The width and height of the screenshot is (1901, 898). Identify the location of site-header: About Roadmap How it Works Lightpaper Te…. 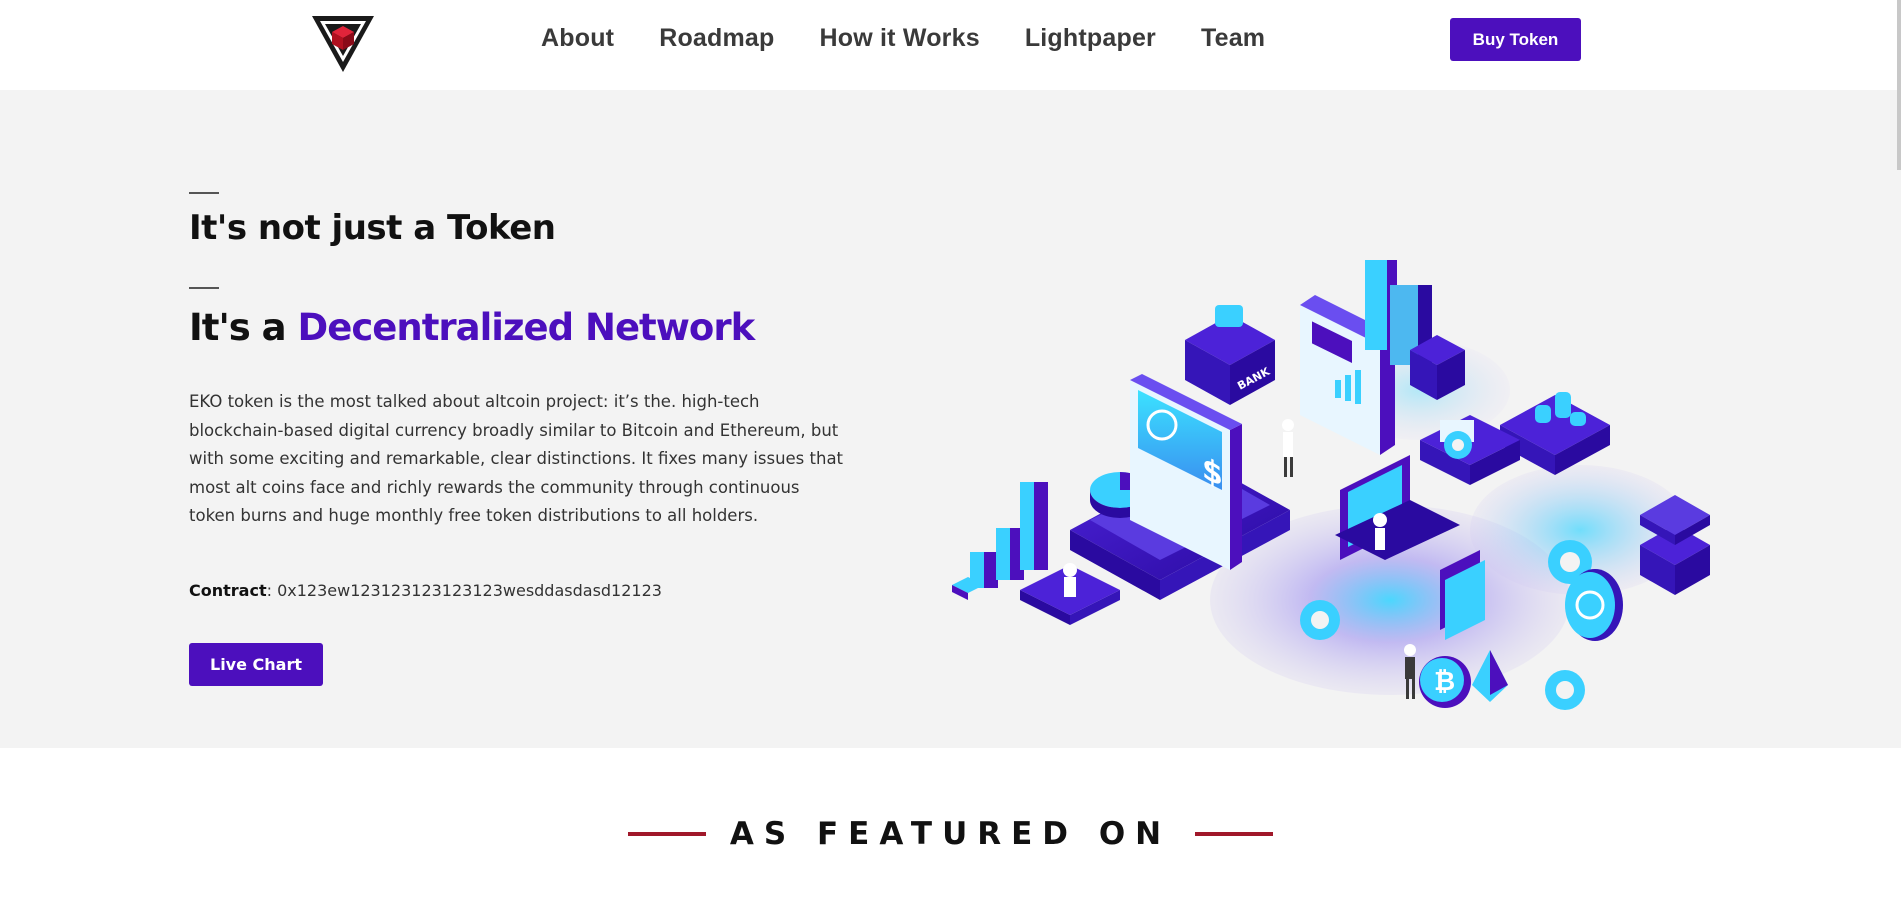
(950, 45).